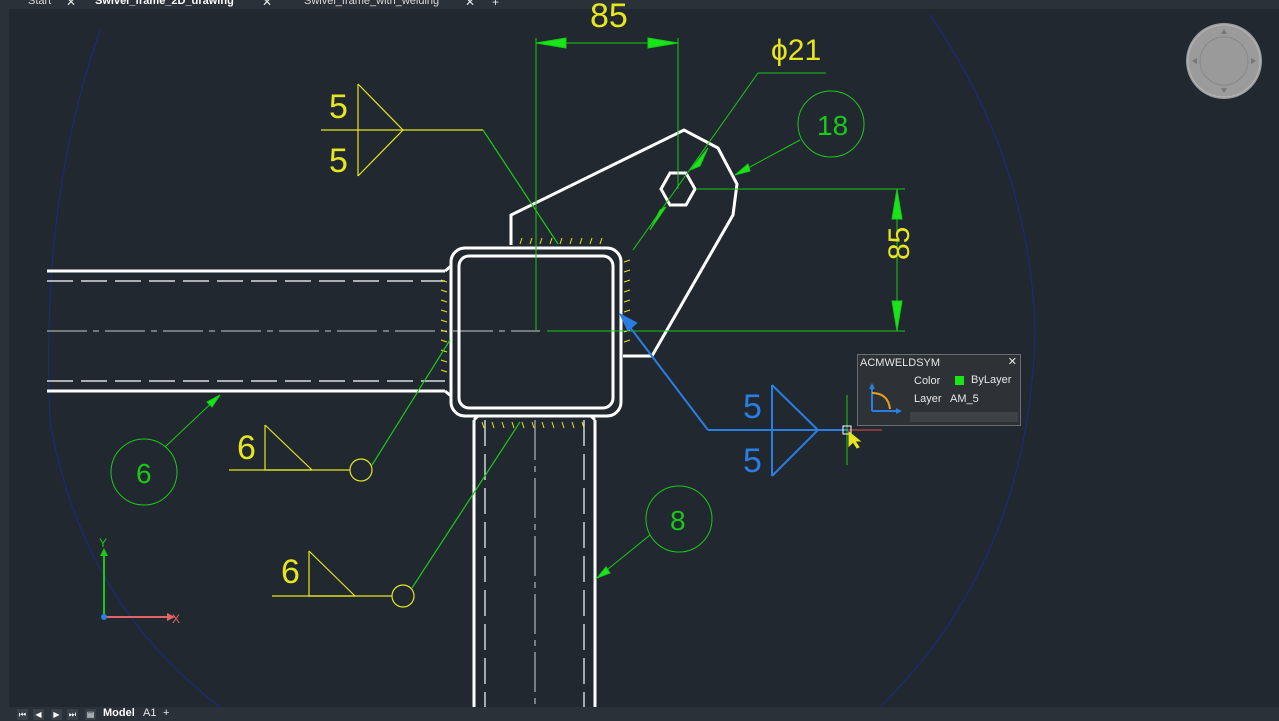  What do you see at coordinates (103, 543) in the screenshot?
I see `ucs-y-label: Y` at bounding box center [103, 543].